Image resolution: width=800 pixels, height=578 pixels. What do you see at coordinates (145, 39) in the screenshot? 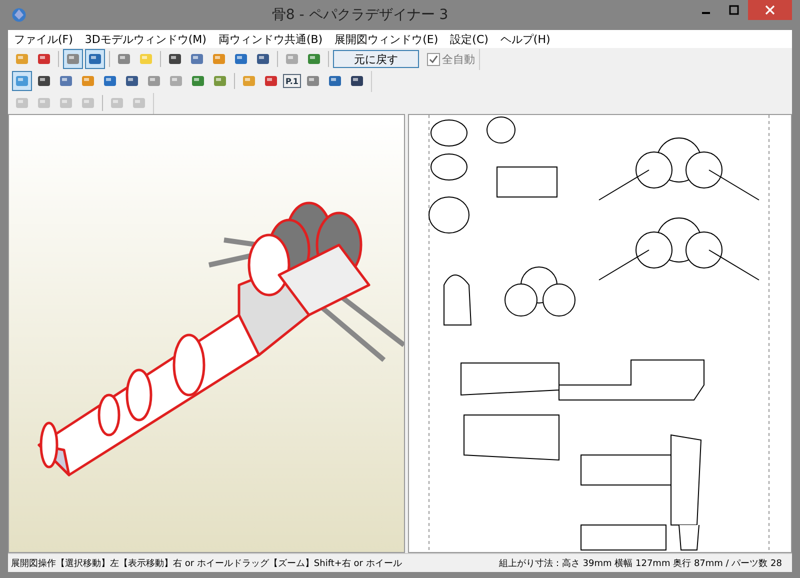
I see `menu-item: 3Dモデルウィンドウ(M)` at bounding box center [145, 39].